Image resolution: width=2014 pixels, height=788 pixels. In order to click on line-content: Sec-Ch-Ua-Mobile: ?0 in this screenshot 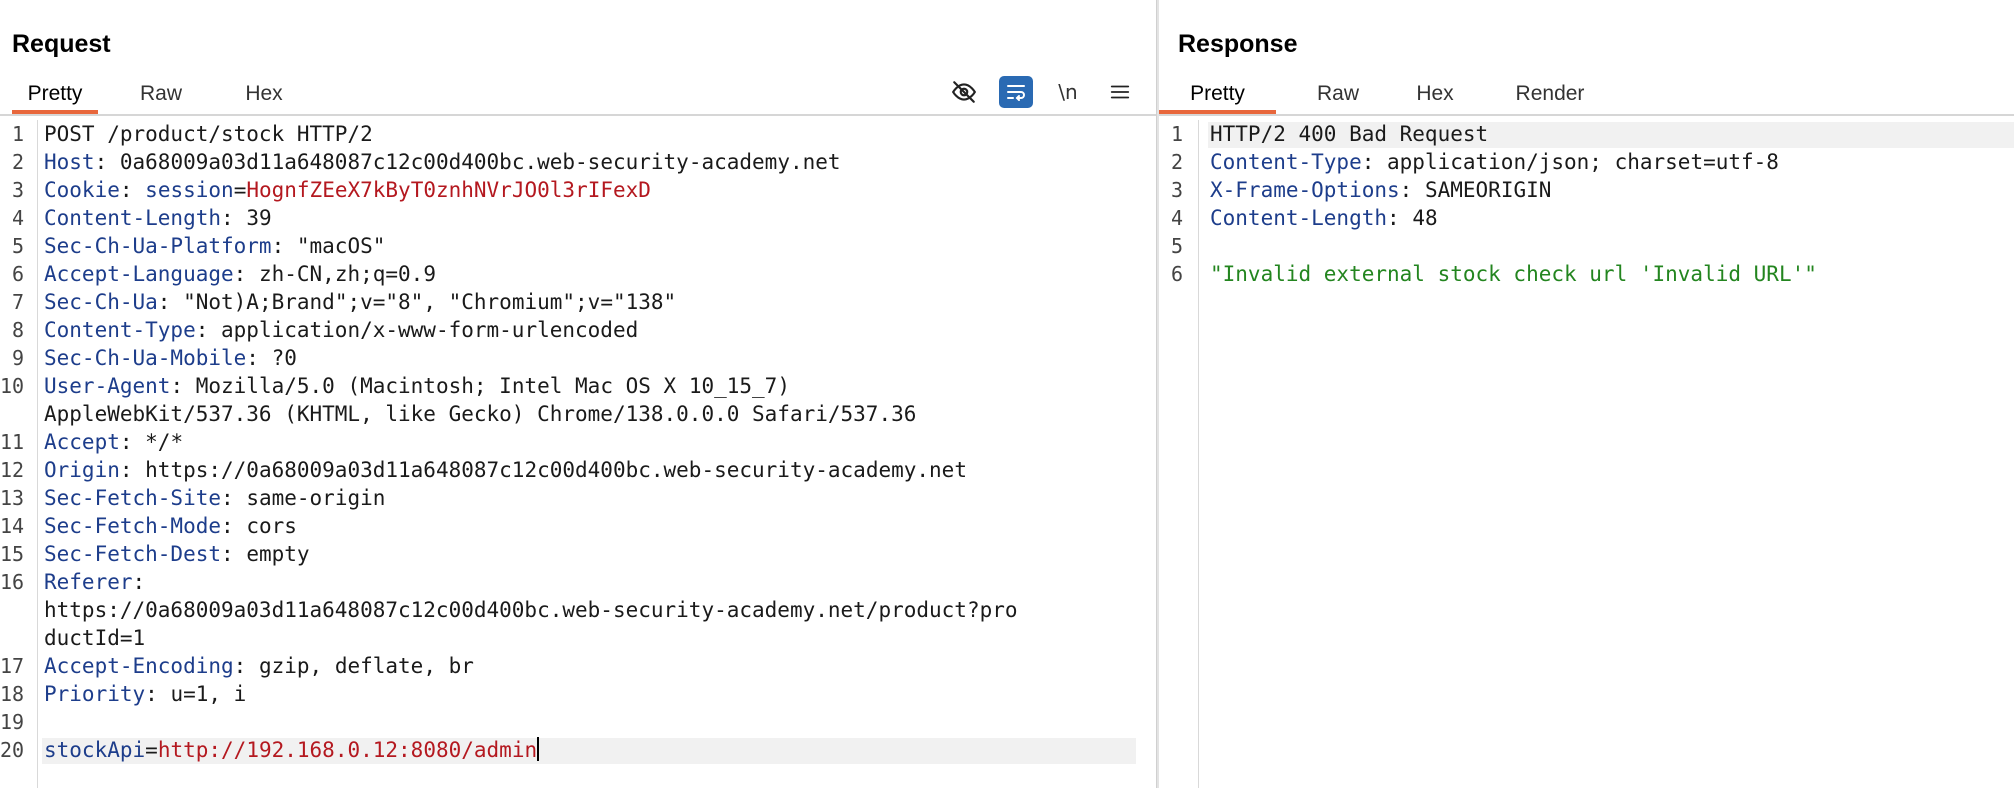, I will do `click(170, 358)`.